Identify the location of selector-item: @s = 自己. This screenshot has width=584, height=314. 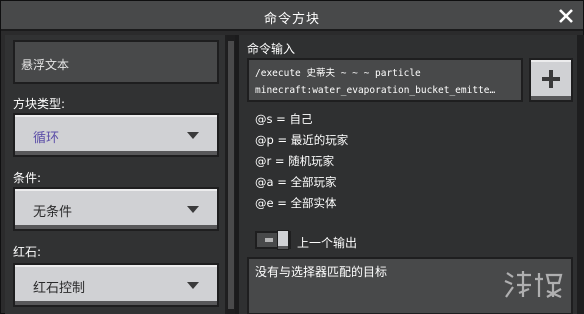
(284, 119).